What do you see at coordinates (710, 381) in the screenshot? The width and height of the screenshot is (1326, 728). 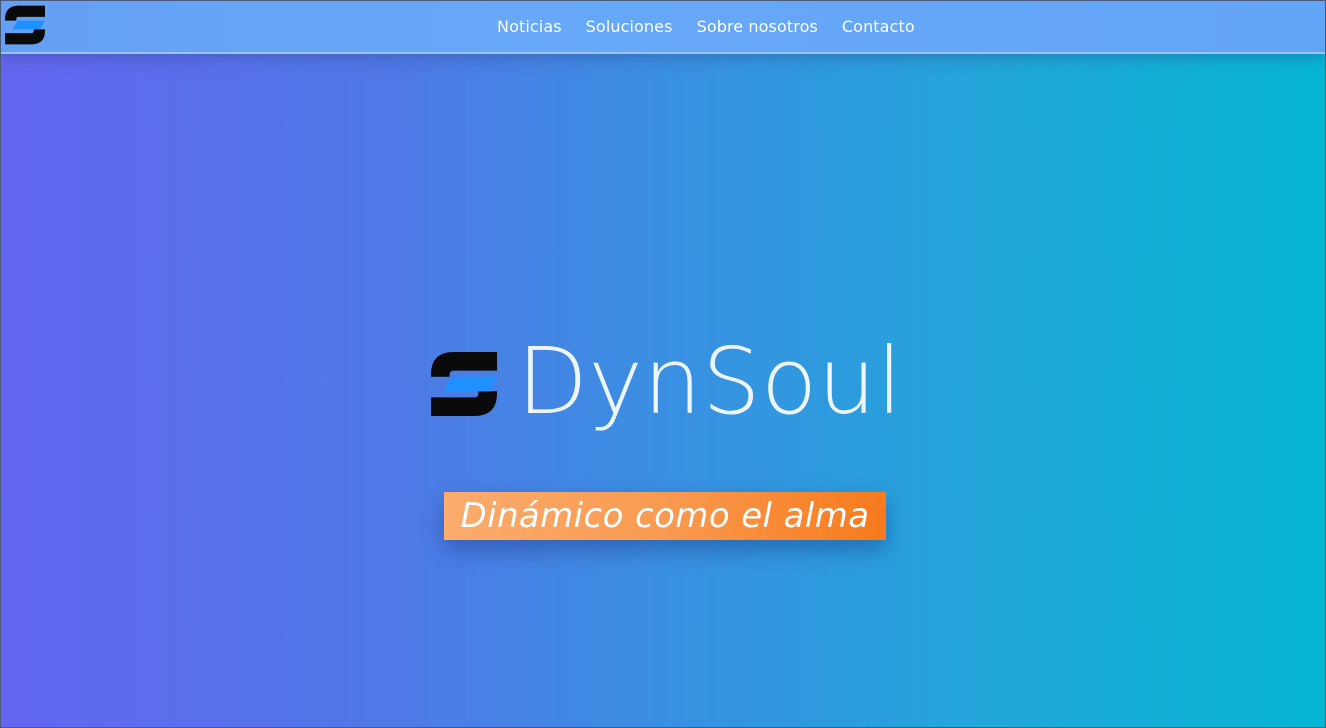 I see `brand-name: DynSoul` at bounding box center [710, 381].